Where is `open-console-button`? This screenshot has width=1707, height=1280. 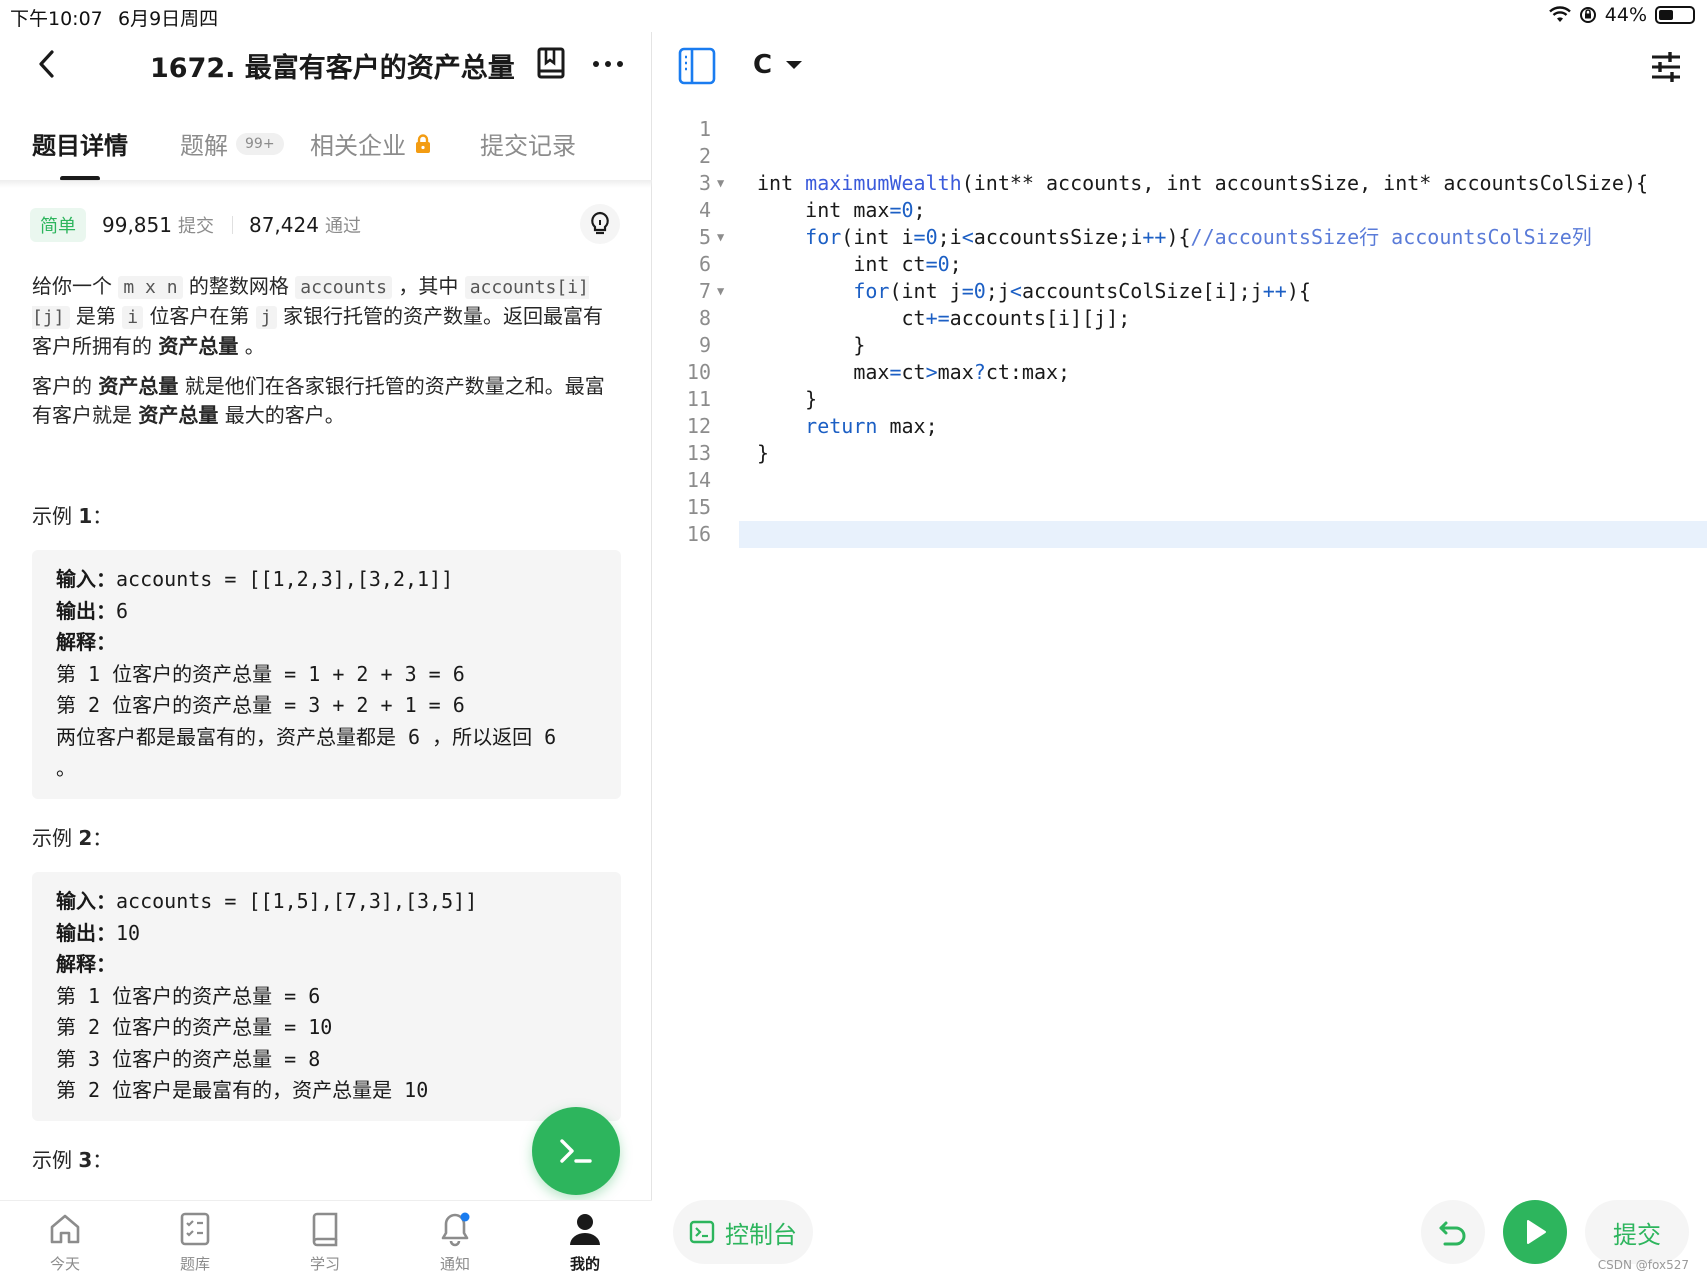 open-console-button is located at coordinates (576, 1151).